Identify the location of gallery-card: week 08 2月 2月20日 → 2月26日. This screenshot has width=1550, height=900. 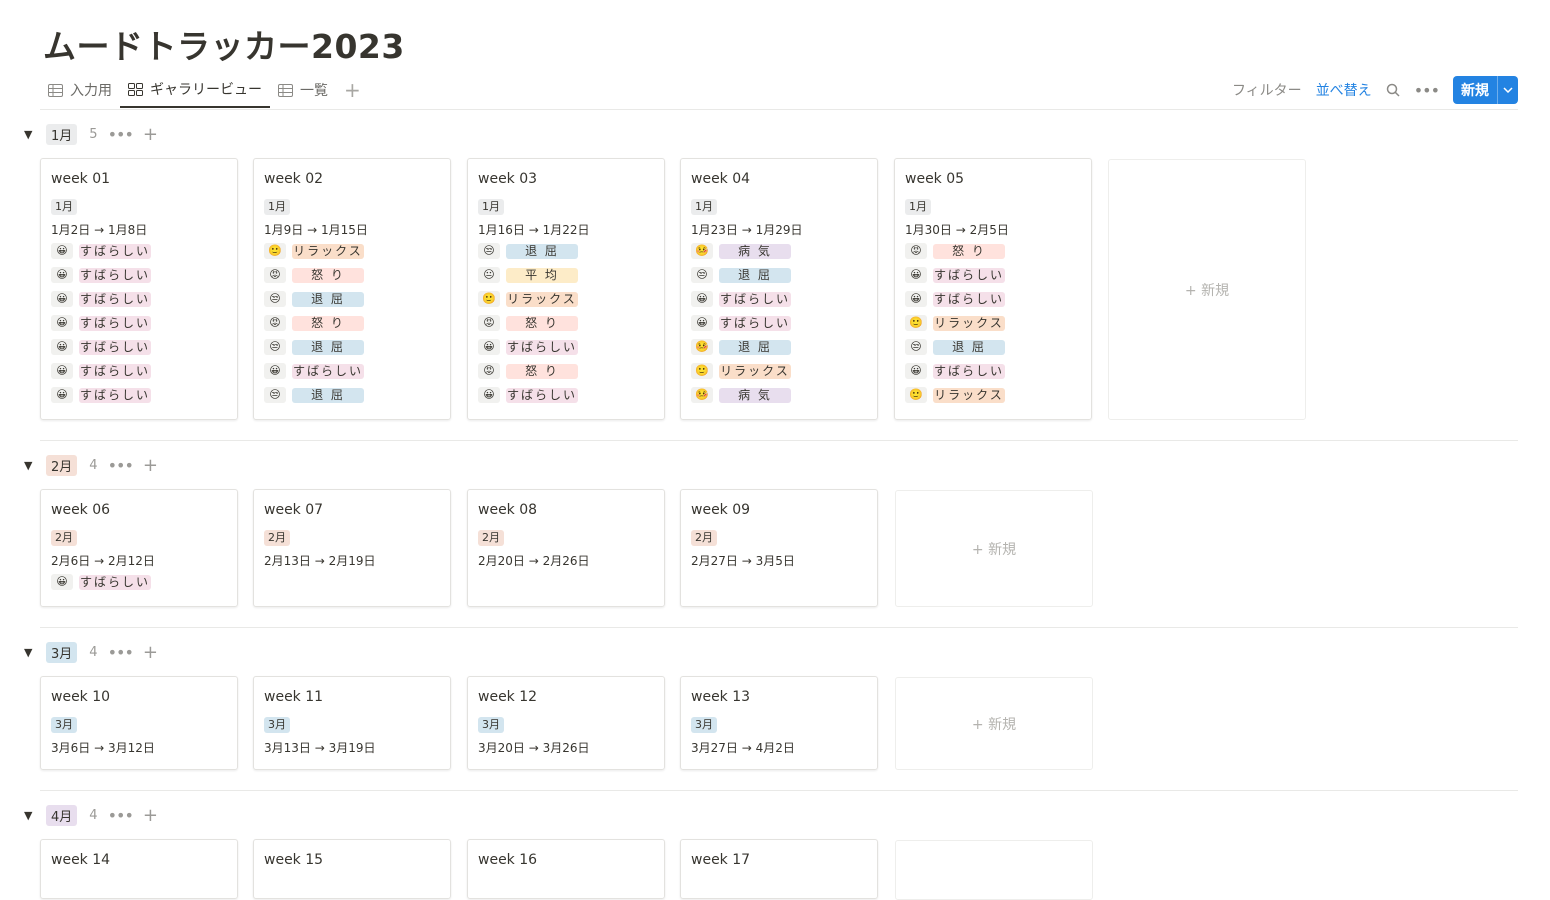
(566, 548).